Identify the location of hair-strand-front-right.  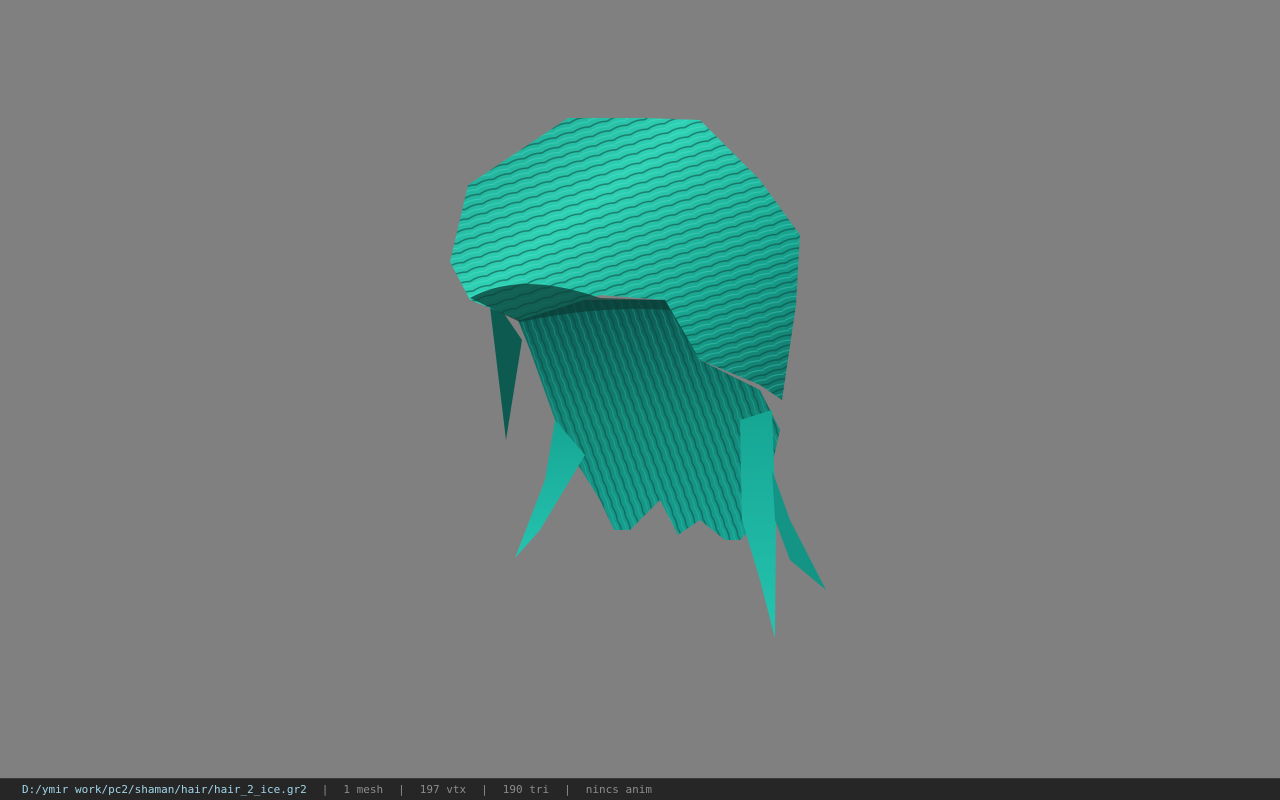
(758, 524).